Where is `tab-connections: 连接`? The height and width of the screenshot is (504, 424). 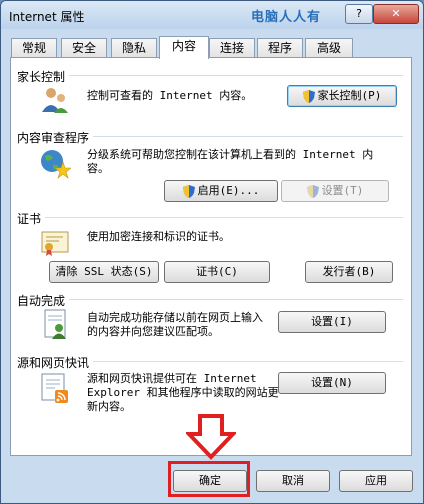
tab-connections: 连接 is located at coordinates (232, 48).